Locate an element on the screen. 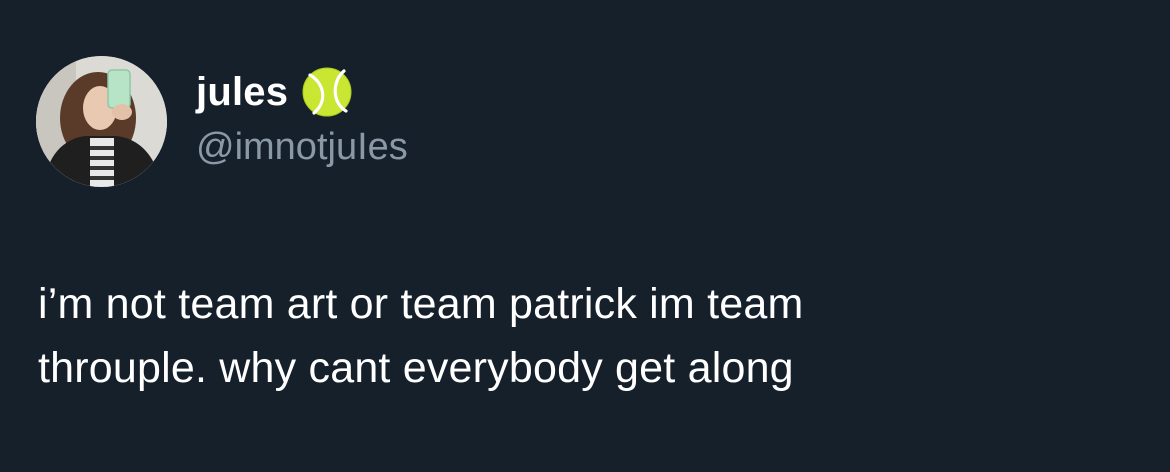  avatar-photo is located at coordinates (101, 121).